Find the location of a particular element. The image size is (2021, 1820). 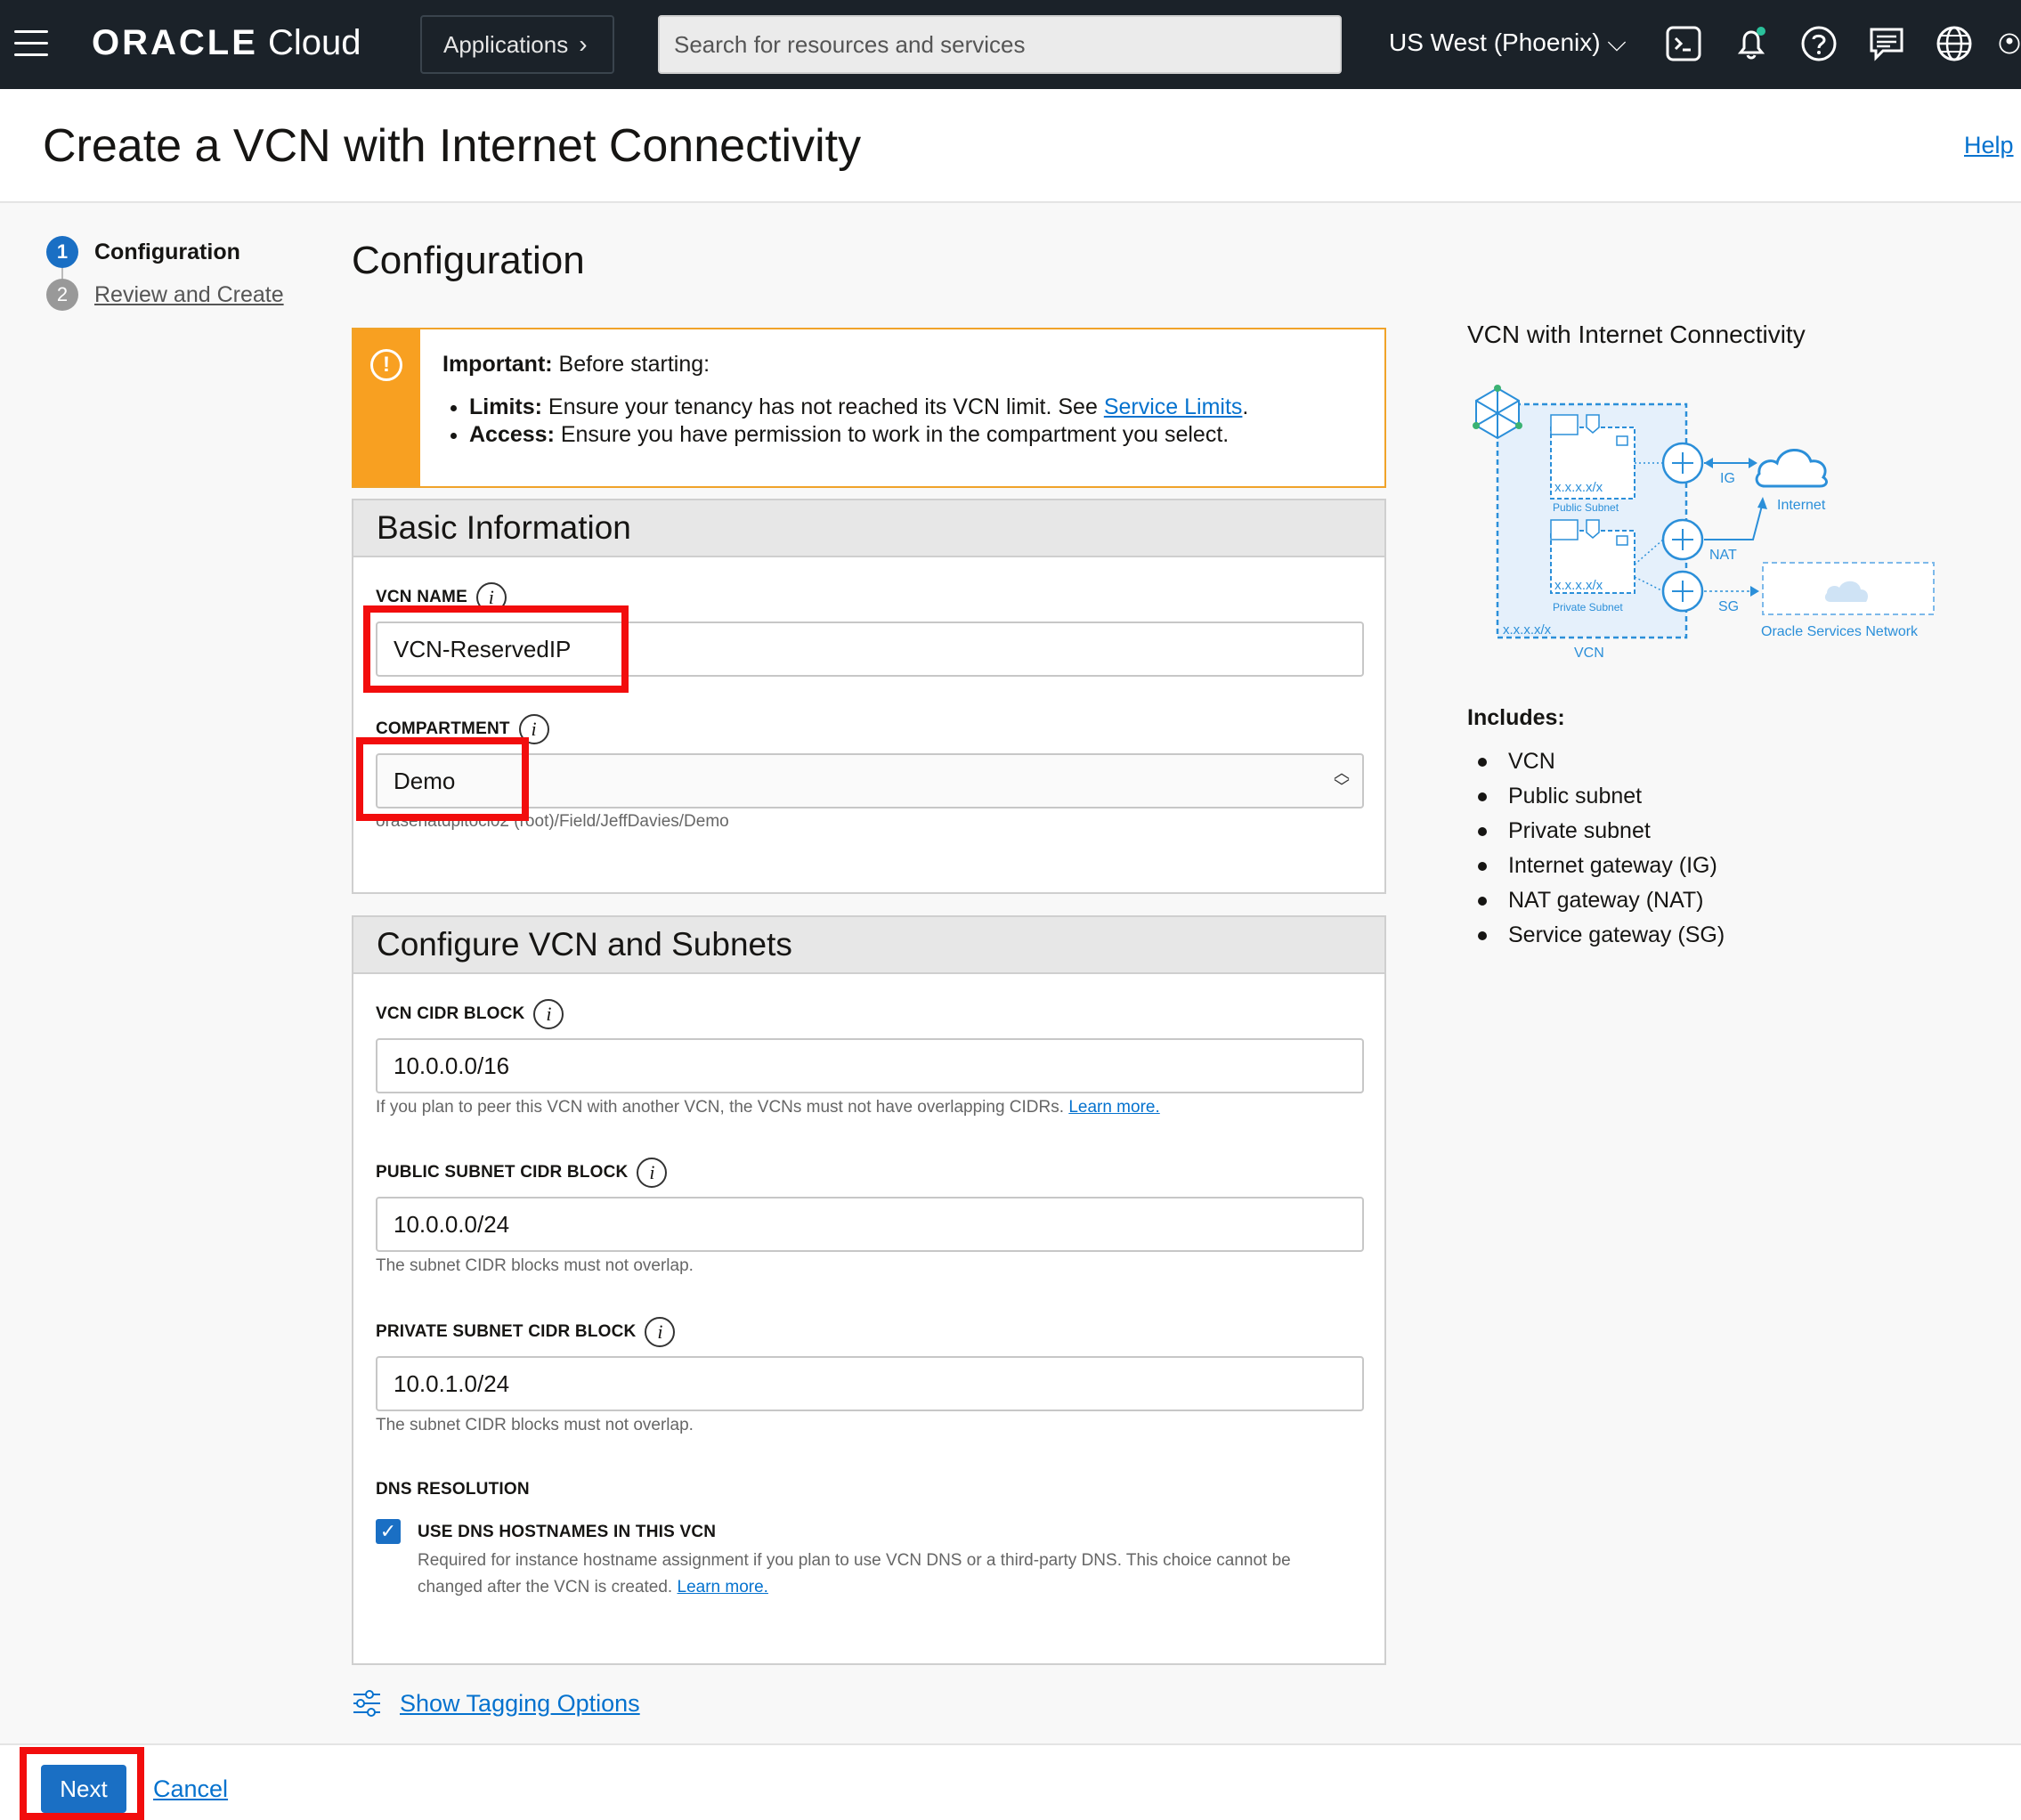

internet-cloud-icon is located at coordinates (1792, 469).